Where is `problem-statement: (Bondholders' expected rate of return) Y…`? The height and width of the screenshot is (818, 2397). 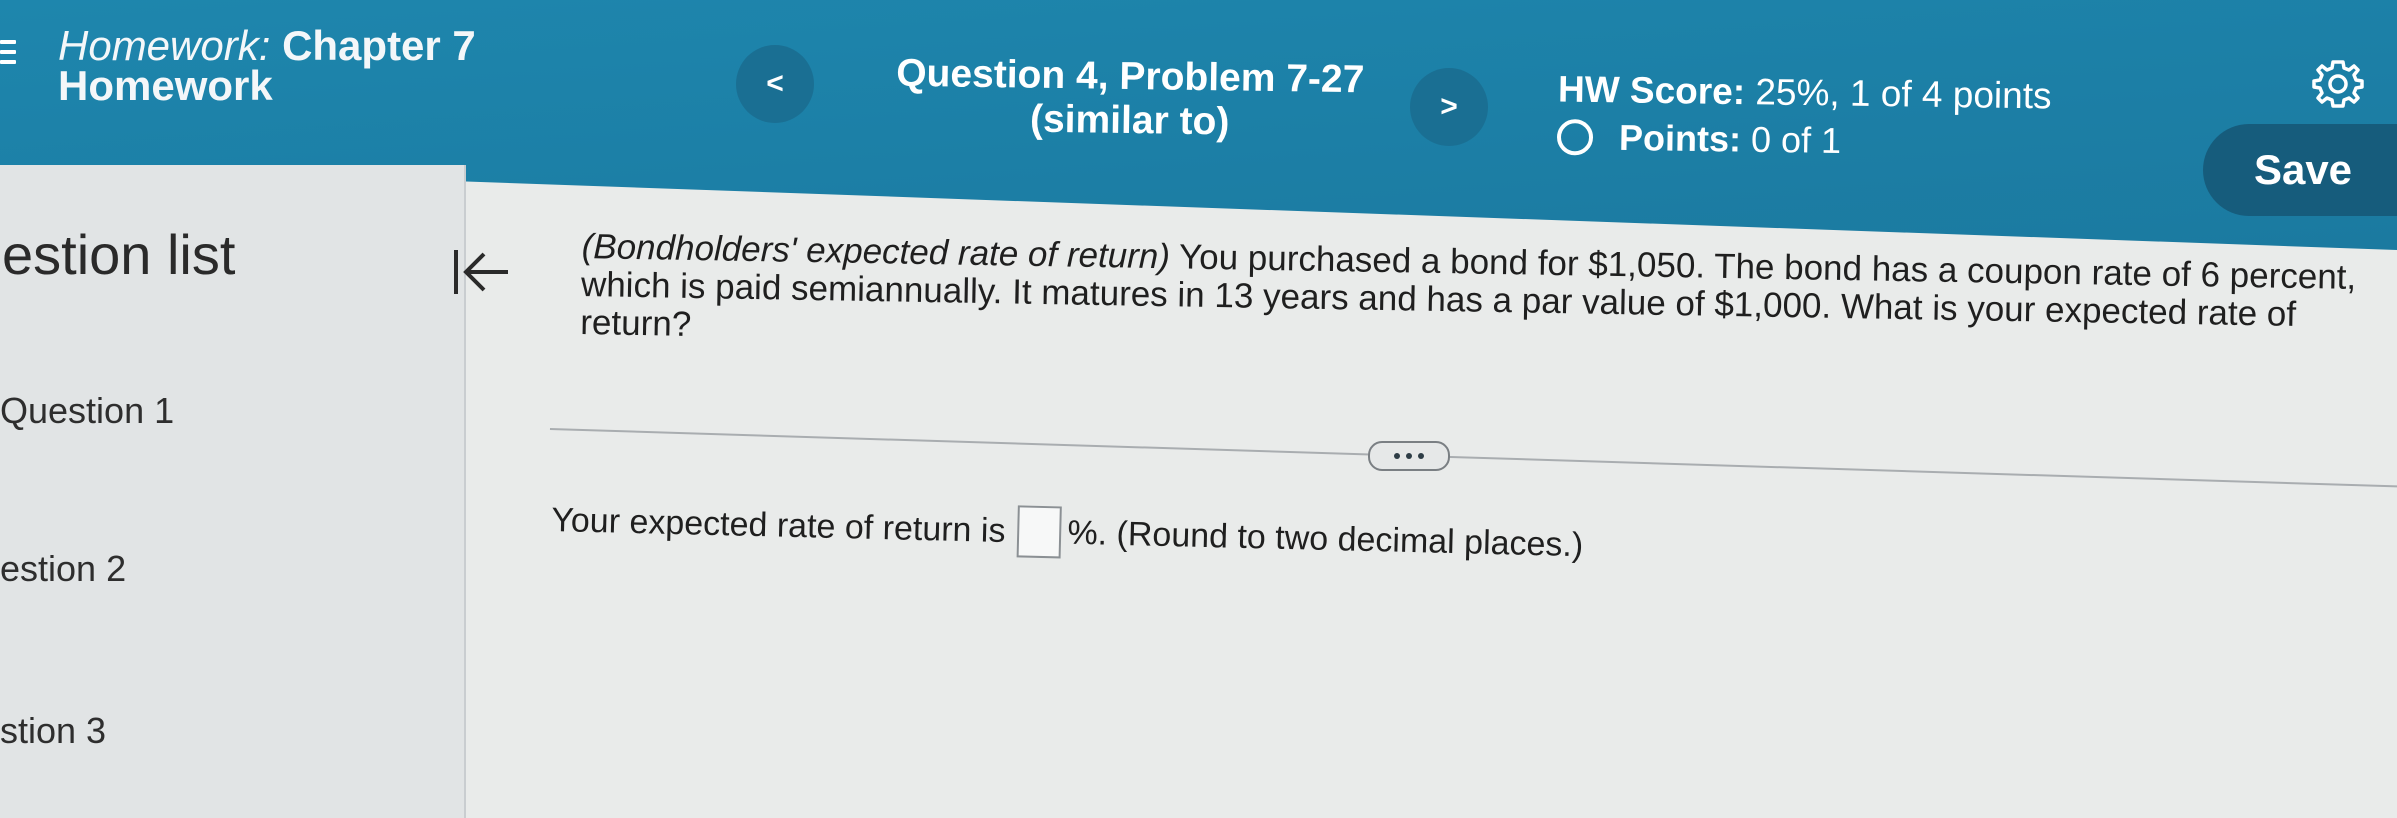
problem-statement: (Bondholders' expected rate of return) Y… is located at coordinates (1488, 300).